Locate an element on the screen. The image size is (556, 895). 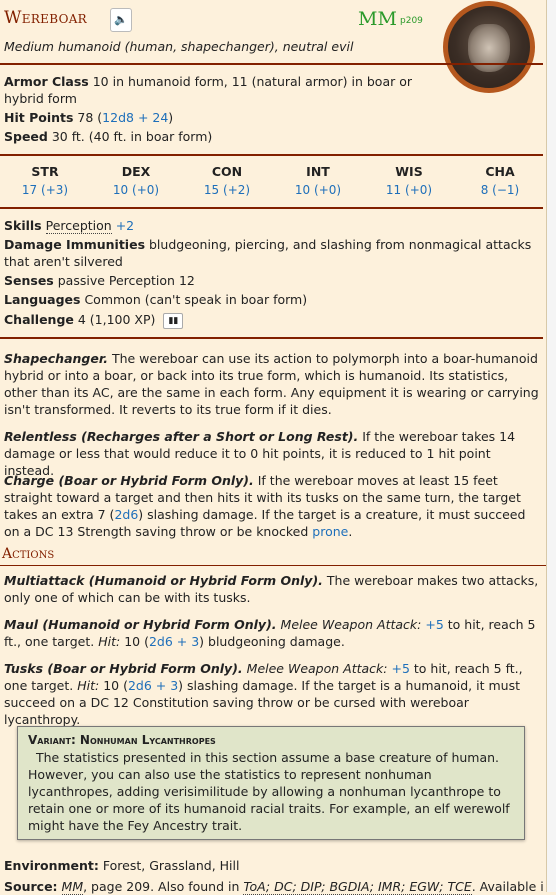
actions-header: Actions is located at coordinates (28, 554).